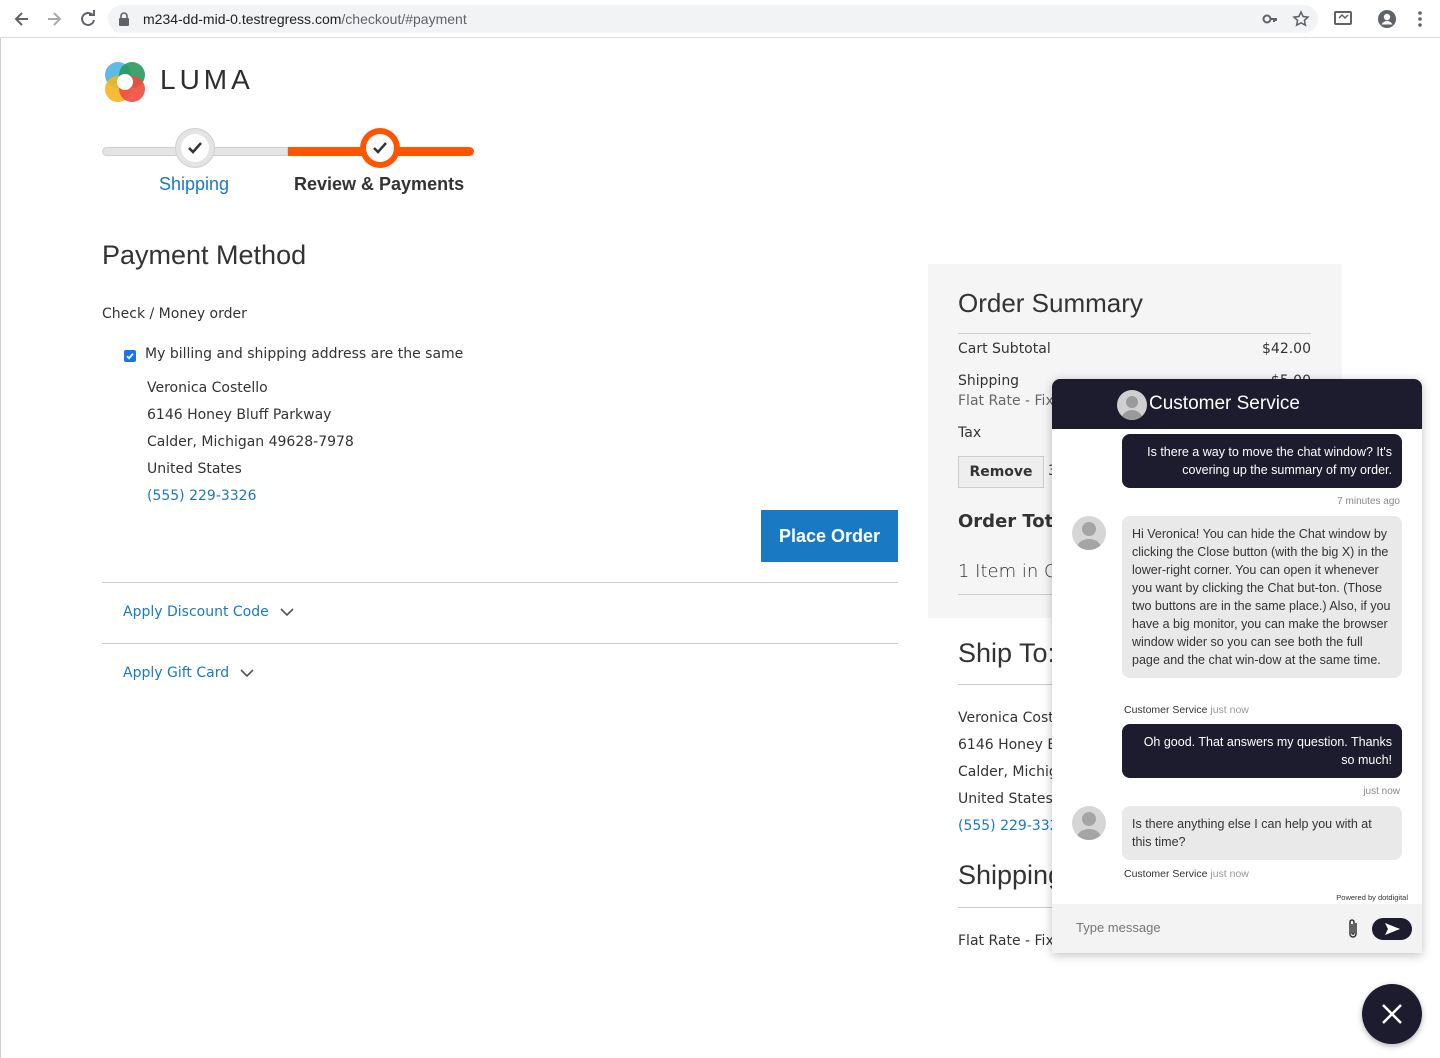 The image size is (1440, 1058). What do you see at coordinates (176, 673) in the screenshot?
I see `apply-gift-card-label: Apply Gift Card` at bounding box center [176, 673].